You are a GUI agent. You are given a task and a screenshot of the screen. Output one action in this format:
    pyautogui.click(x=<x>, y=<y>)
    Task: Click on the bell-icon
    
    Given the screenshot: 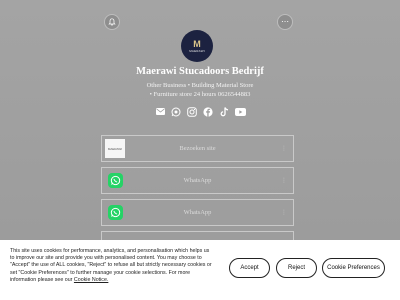 What is the action you would take?
    pyautogui.click(x=112, y=22)
    